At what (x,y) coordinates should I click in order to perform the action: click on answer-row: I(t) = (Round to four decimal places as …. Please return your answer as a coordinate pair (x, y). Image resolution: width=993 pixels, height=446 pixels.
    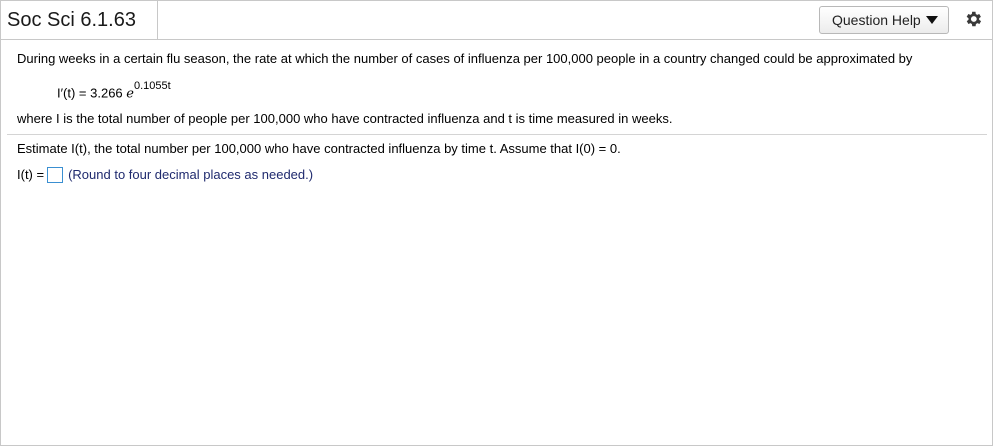
    Looking at the image, I should click on (165, 175).